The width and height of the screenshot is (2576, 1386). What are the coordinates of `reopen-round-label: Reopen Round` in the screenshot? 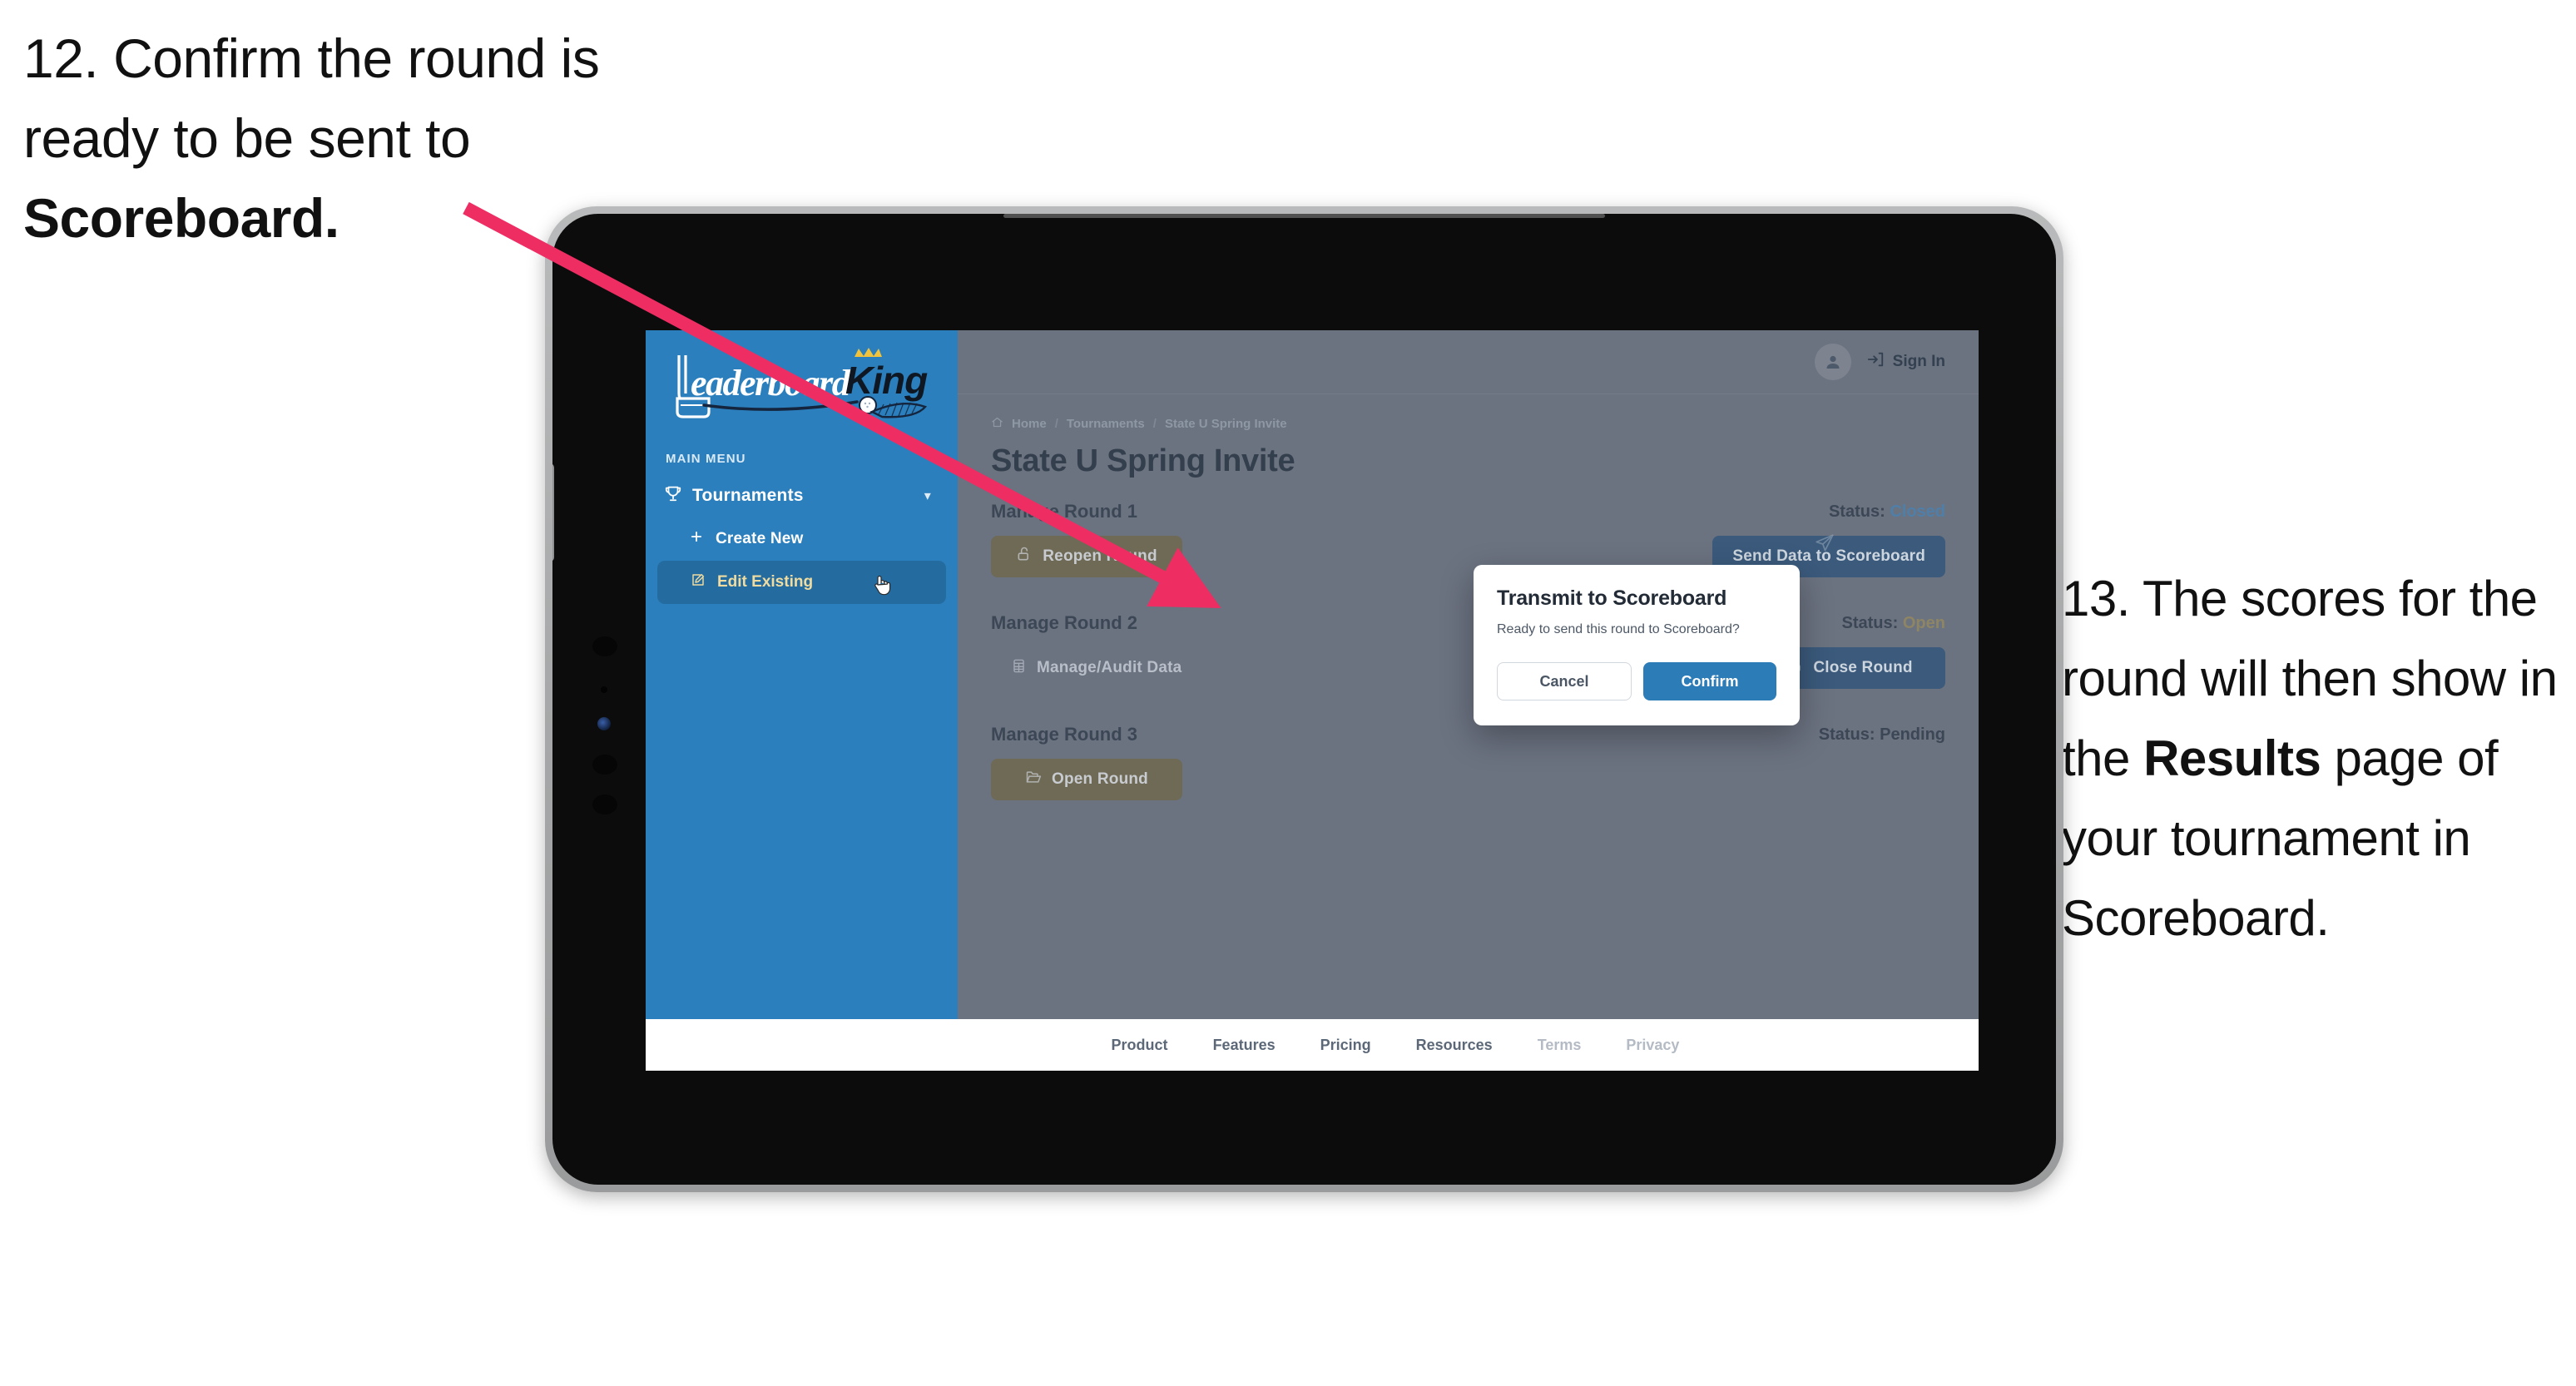 It's located at (1100, 556).